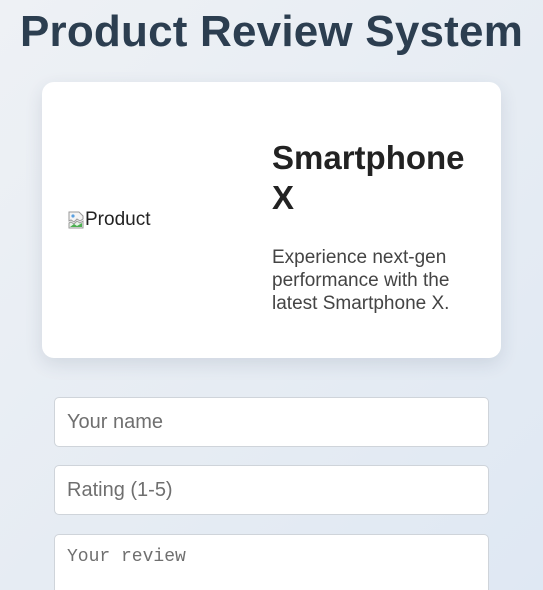 This screenshot has height=590, width=543. I want to click on page-title: Product Review System, so click(271, 31).